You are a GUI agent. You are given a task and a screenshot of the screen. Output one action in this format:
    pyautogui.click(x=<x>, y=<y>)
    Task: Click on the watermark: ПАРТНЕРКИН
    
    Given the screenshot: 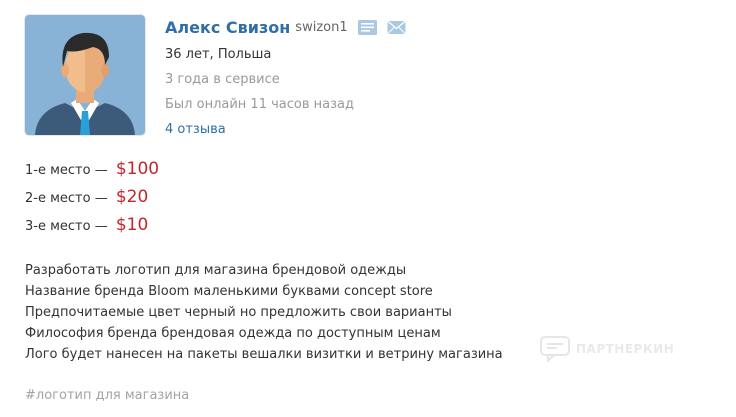 What is the action you would take?
    pyautogui.click(x=607, y=349)
    